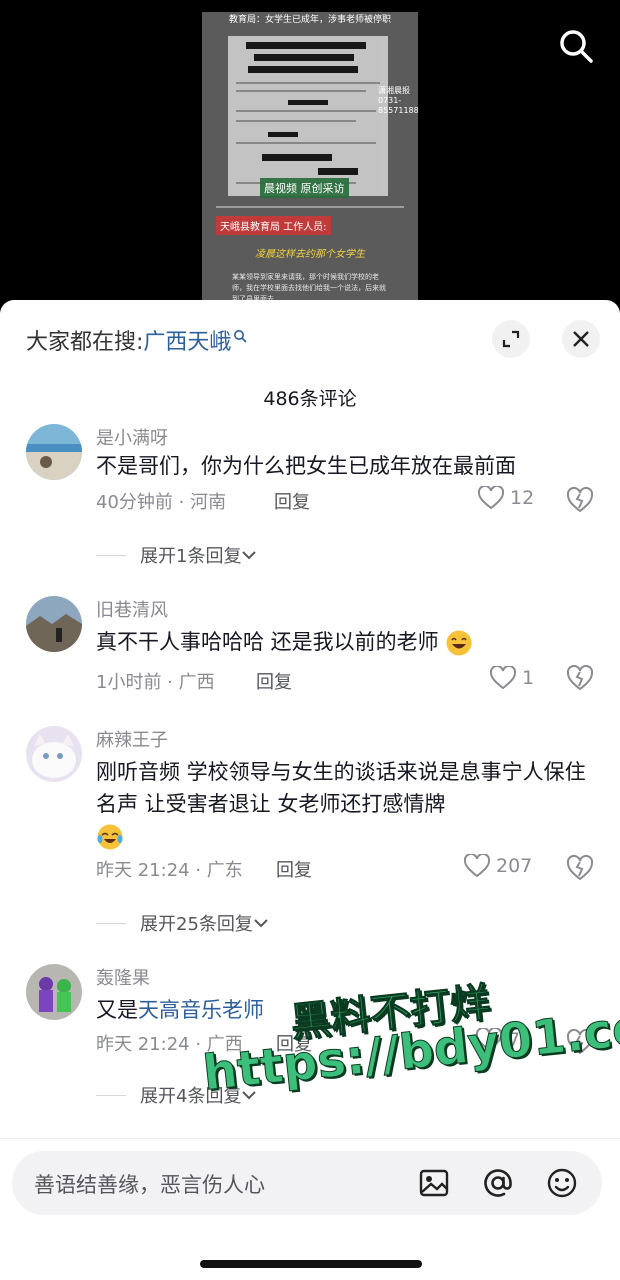 This screenshot has width=620, height=1280. What do you see at coordinates (310, 207) in the screenshot?
I see `audio-waveform` at bounding box center [310, 207].